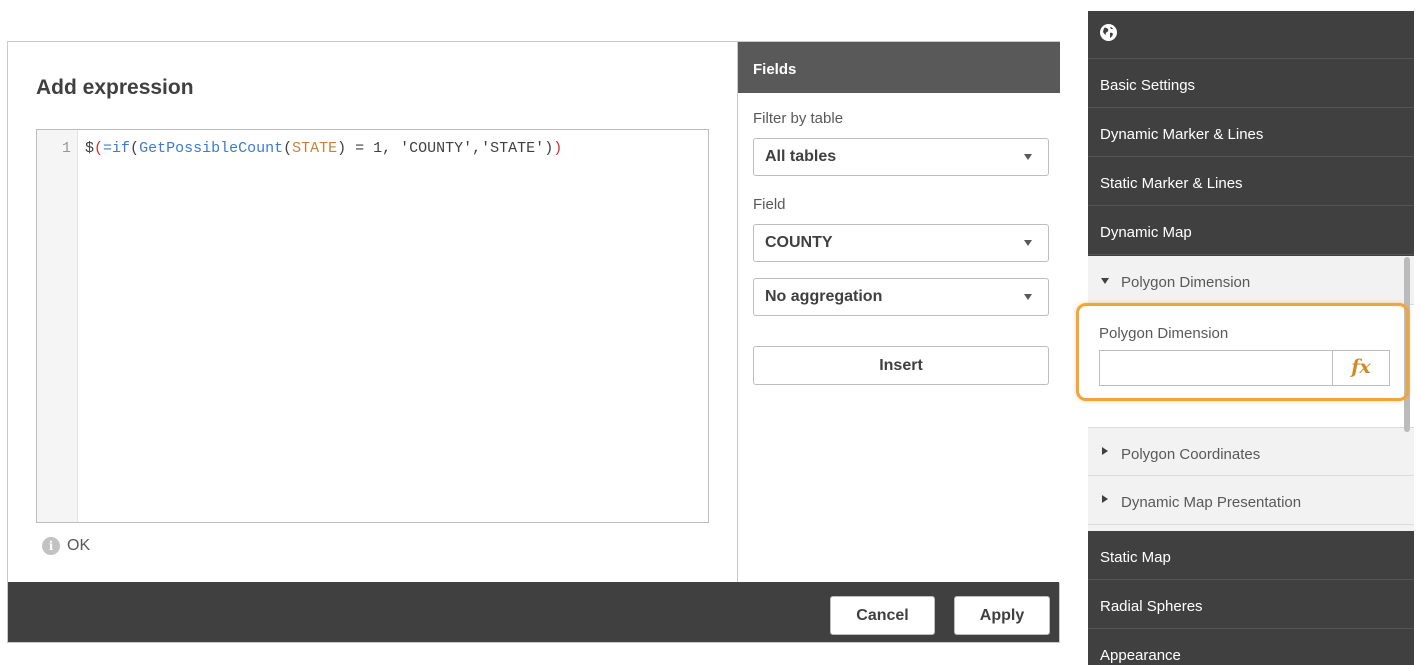 Image resolution: width=1419 pixels, height=665 pixels. I want to click on info-icon: i, so click(51, 546).